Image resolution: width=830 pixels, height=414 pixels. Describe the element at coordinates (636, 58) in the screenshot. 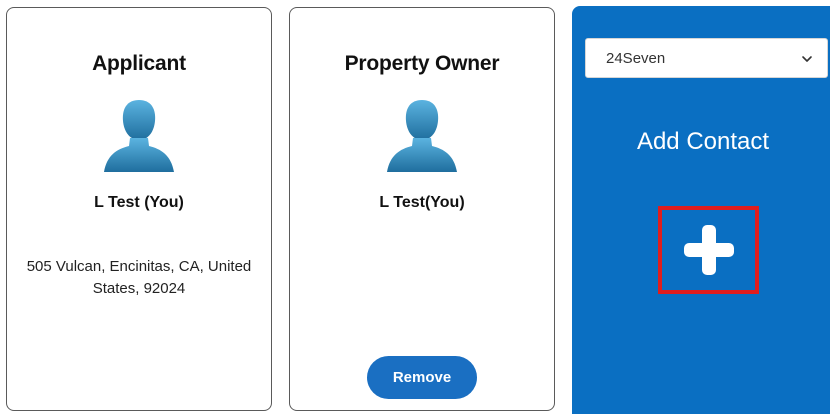

I see `contact-type-select-value: 24Seven` at that location.